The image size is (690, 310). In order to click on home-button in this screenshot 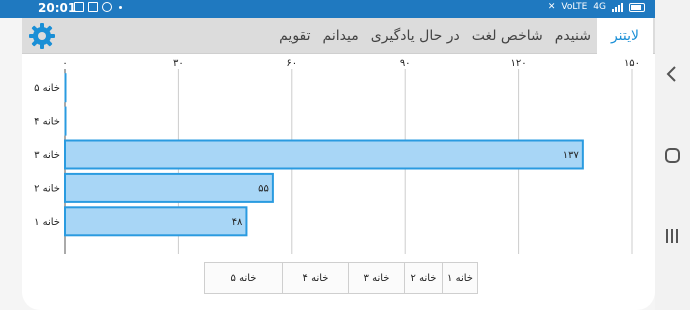, I will do `click(672, 155)`.